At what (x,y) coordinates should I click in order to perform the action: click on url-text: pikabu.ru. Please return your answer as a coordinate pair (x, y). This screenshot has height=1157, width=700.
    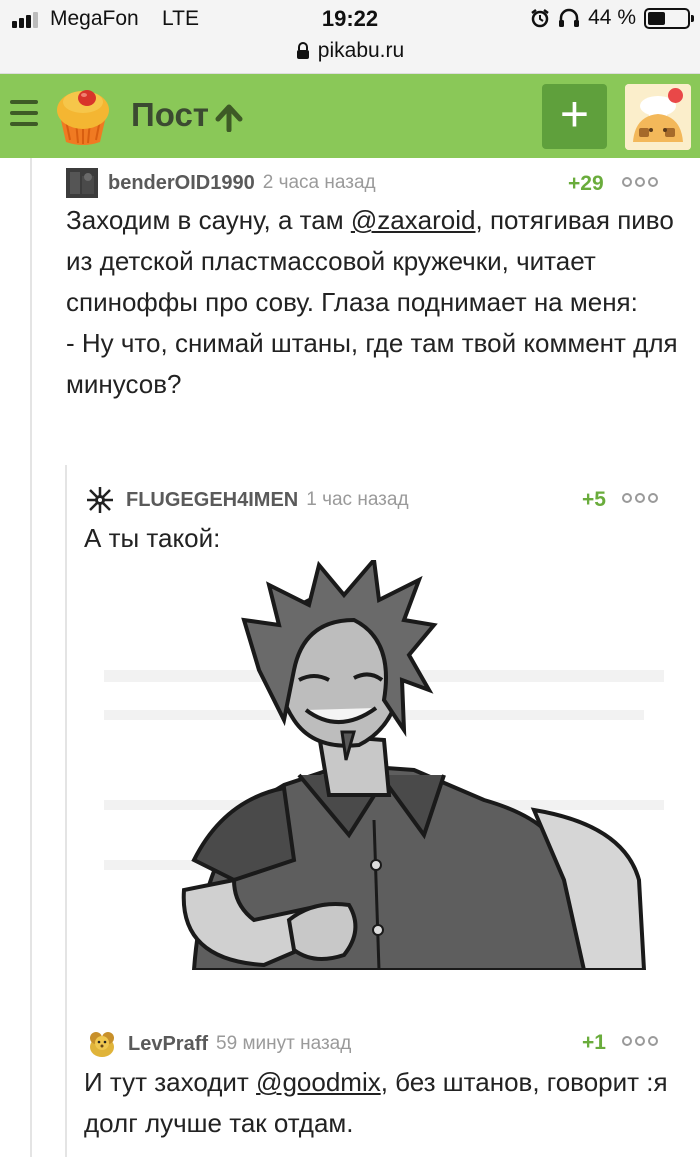
    Looking at the image, I should click on (361, 50).